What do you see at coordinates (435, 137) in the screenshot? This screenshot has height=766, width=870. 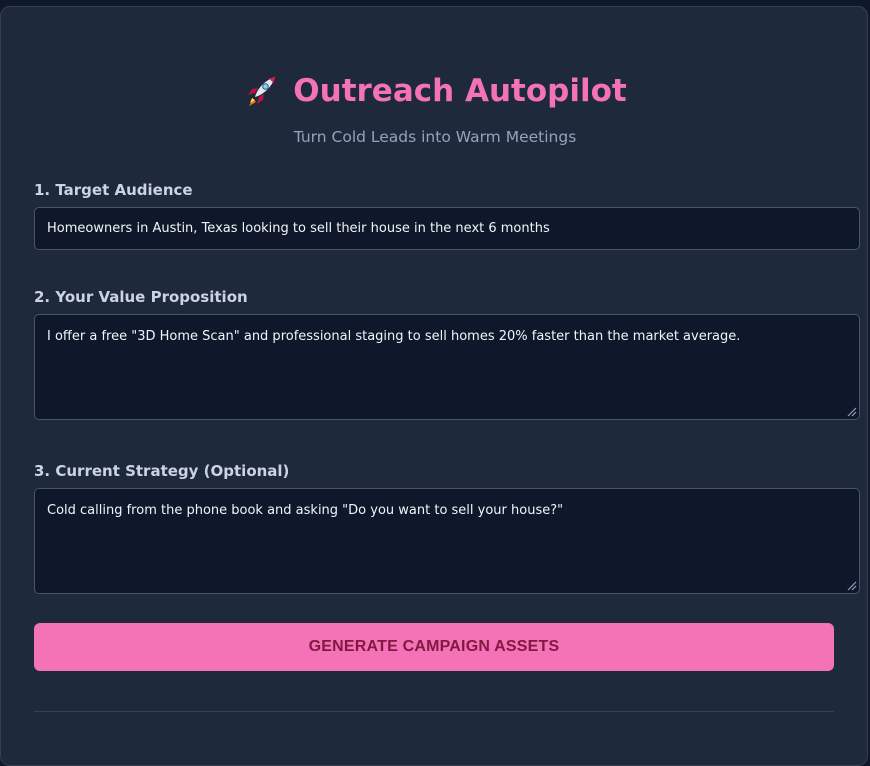 I see `page-subtitle: Turn Cold Leads into Warm Meetings` at bounding box center [435, 137].